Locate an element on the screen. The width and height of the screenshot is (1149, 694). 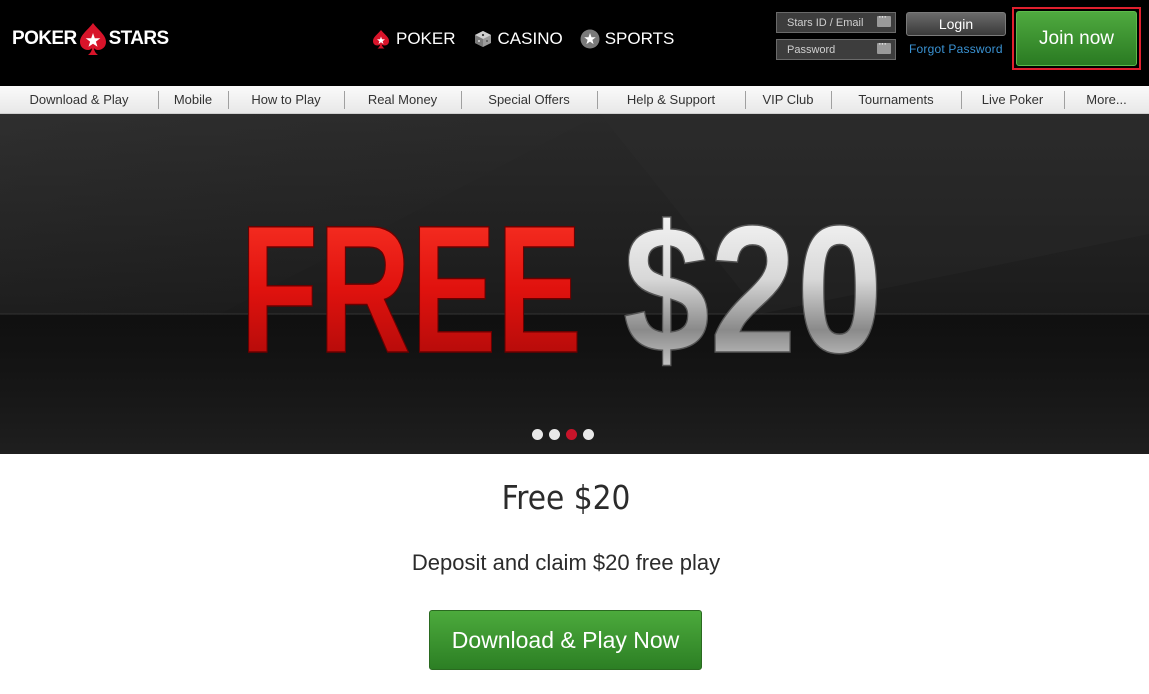
stars-id-input: Stars ID / Email is located at coordinates (836, 22).